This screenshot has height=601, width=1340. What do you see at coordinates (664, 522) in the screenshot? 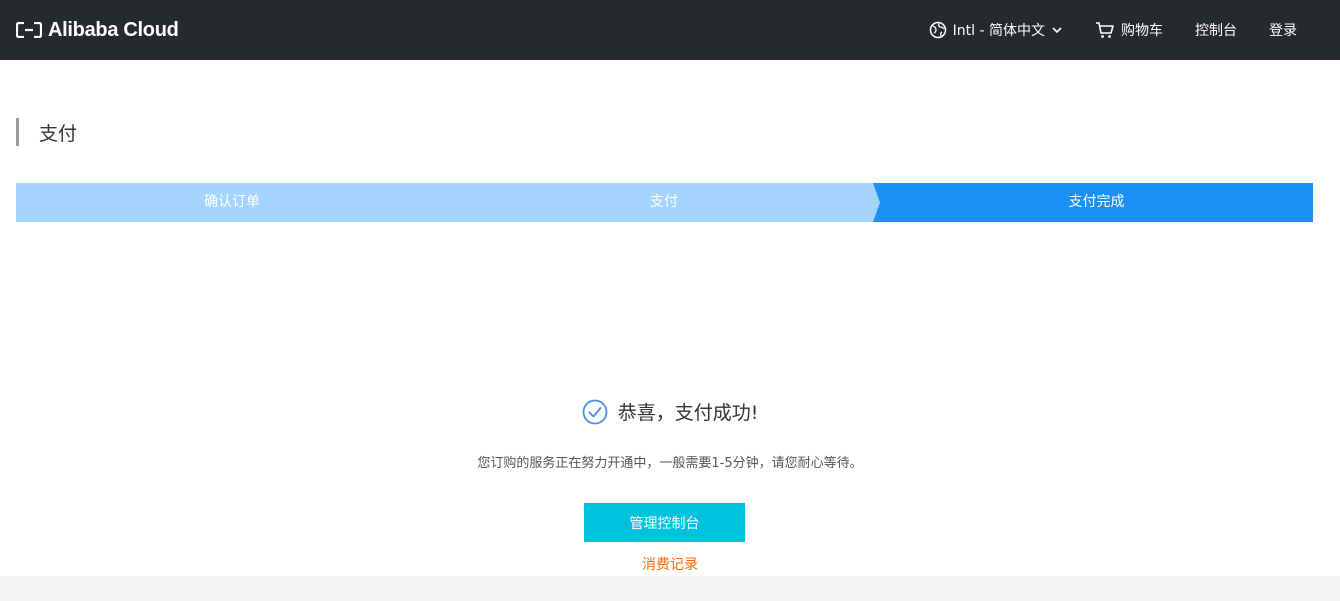
I see `manage-console-button: 管理控制台` at bounding box center [664, 522].